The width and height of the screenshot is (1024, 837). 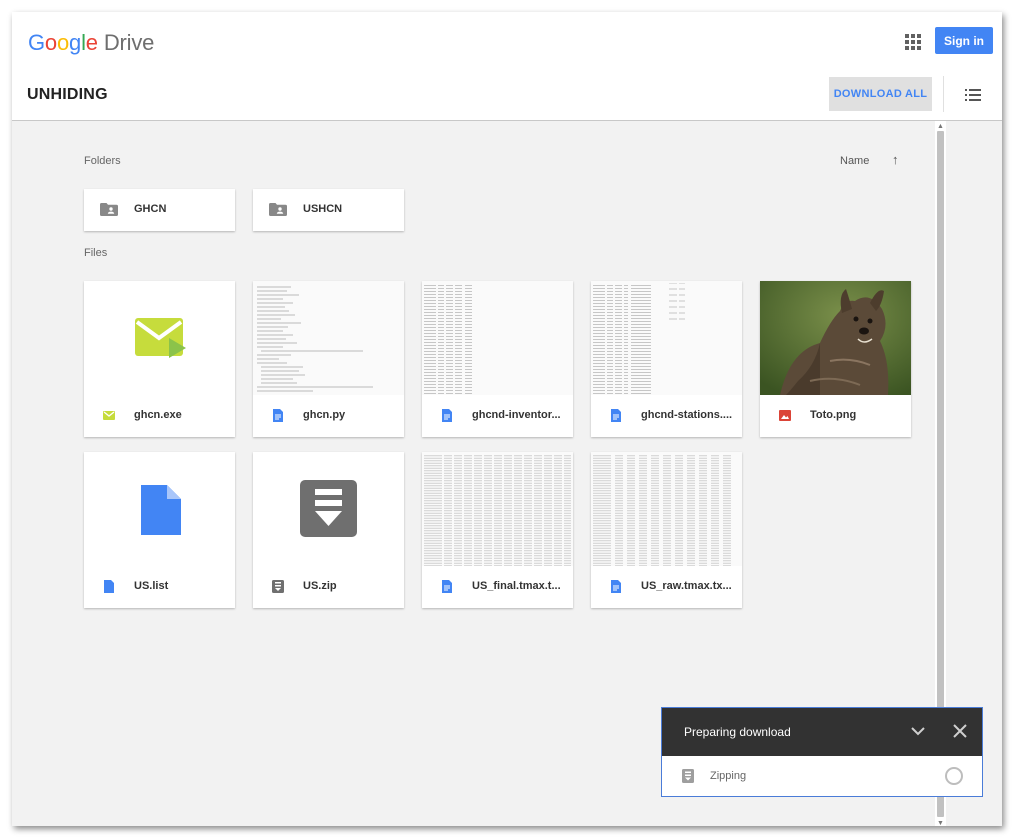 I want to click on folder-card-ushcn: USHCN, so click(x=328, y=210).